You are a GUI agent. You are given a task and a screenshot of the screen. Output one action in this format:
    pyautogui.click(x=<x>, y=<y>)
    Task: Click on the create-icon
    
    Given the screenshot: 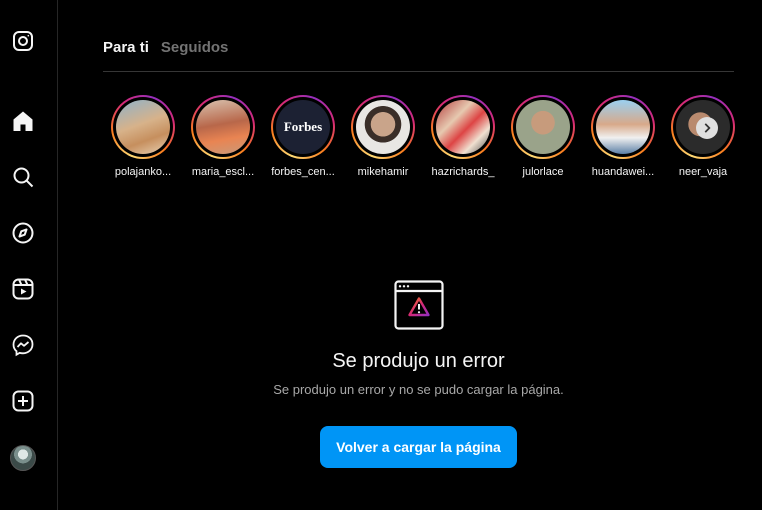 What is the action you would take?
    pyautogui.click(x=23, y=401)
    